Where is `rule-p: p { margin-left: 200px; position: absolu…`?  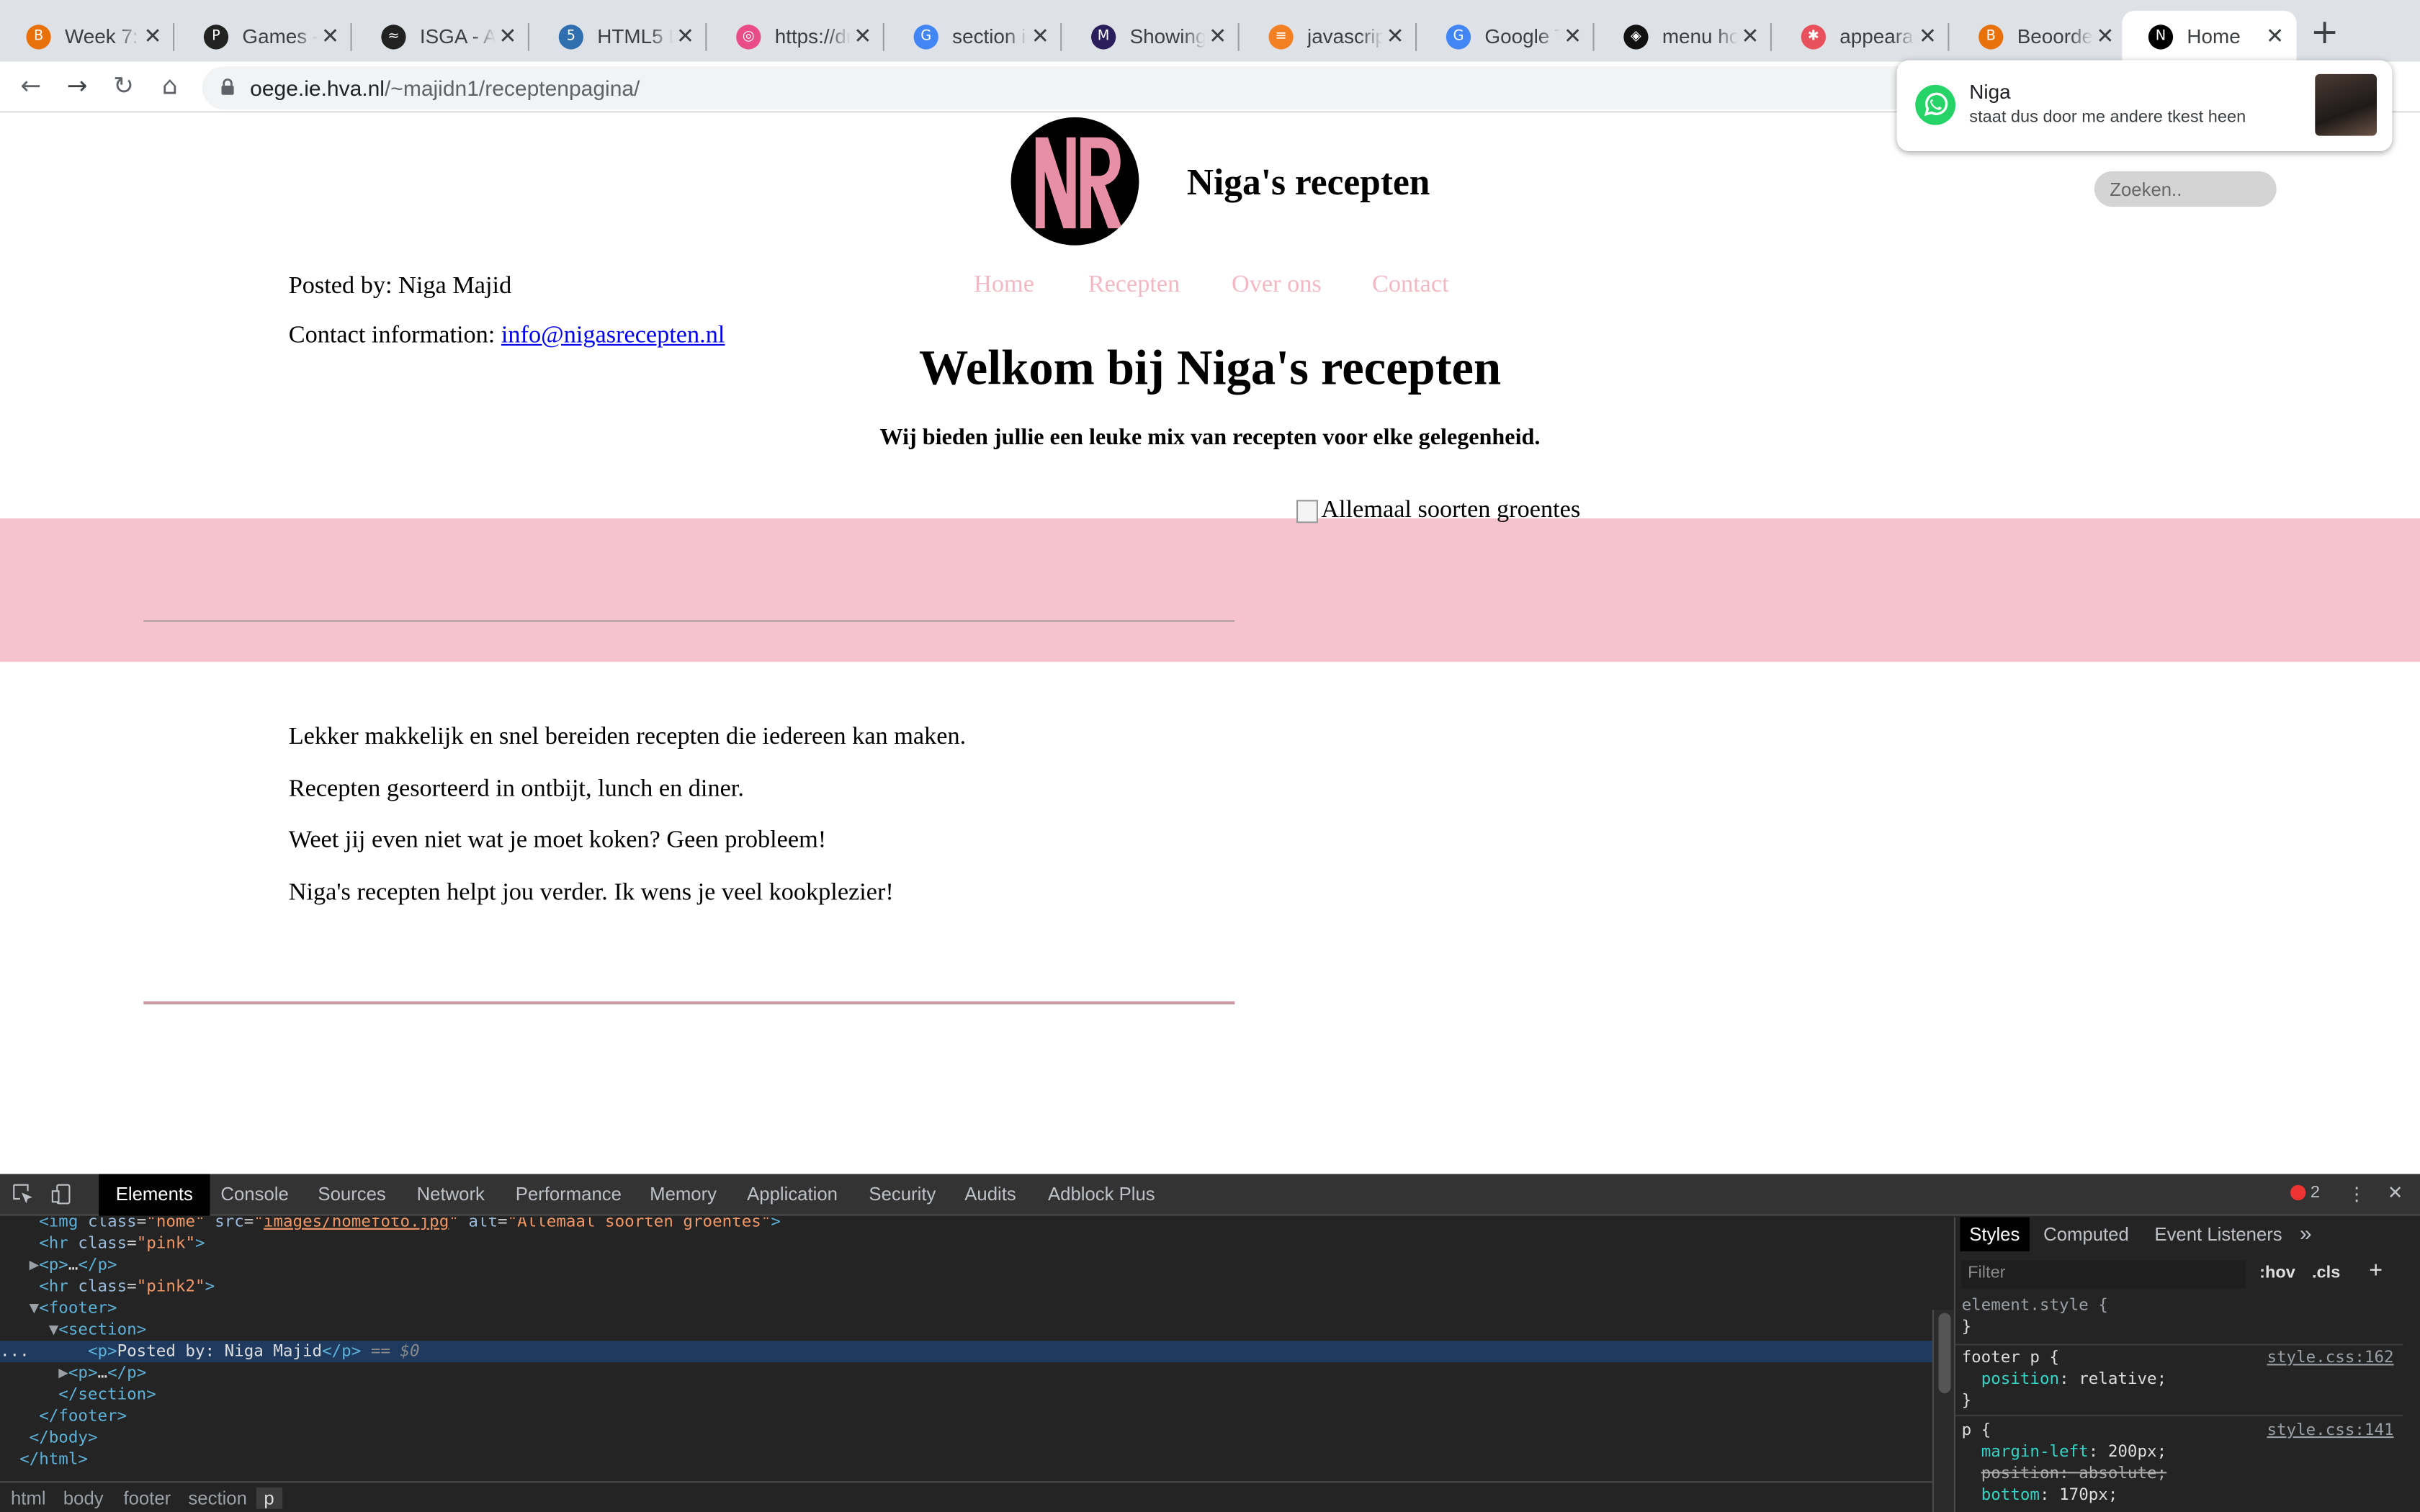
rule-p: p { margin-left: 200px; position: absolu… is located at coordinates (2178, 1462).